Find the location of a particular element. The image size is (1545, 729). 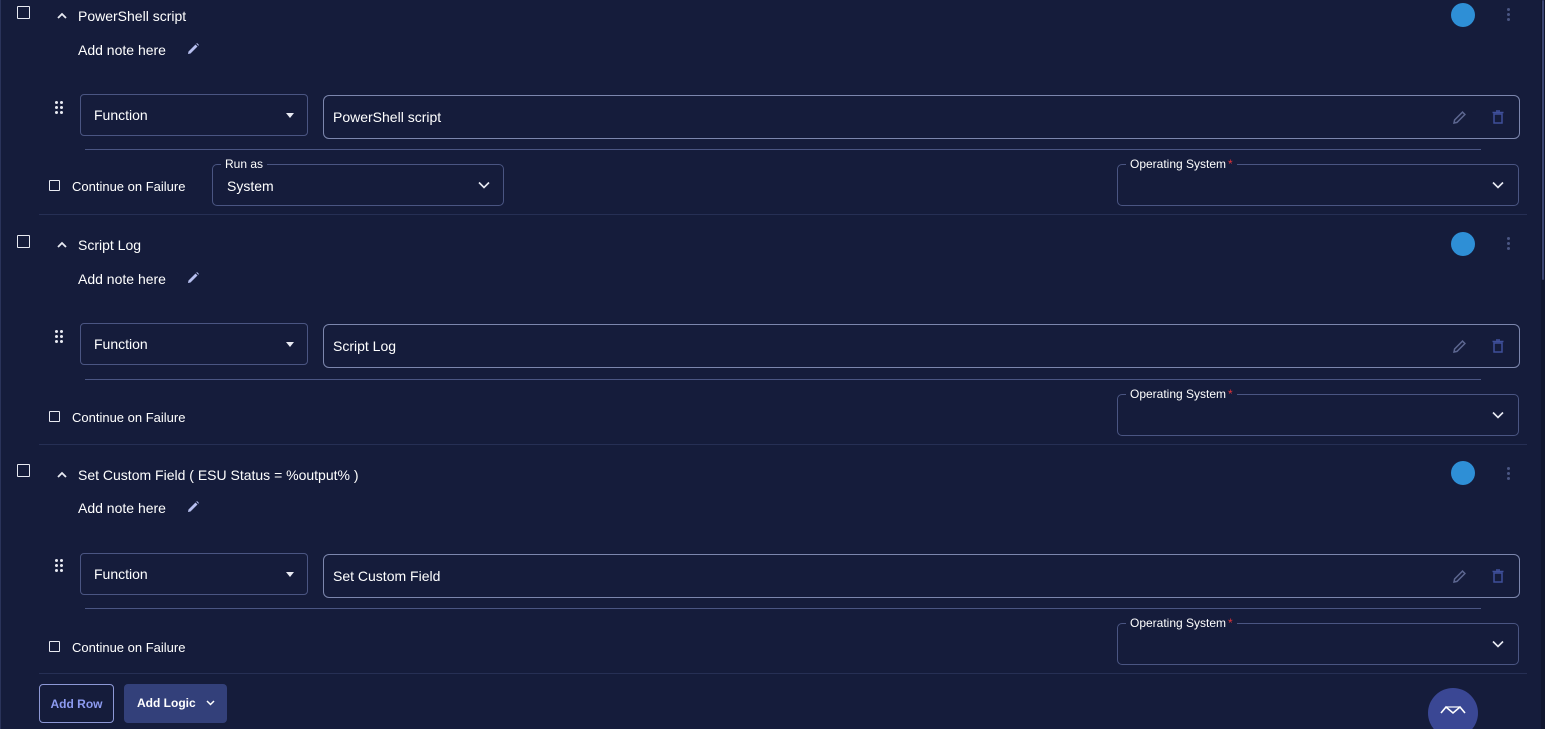

function-name-field: Script Log is located at coordinates (921, 346).